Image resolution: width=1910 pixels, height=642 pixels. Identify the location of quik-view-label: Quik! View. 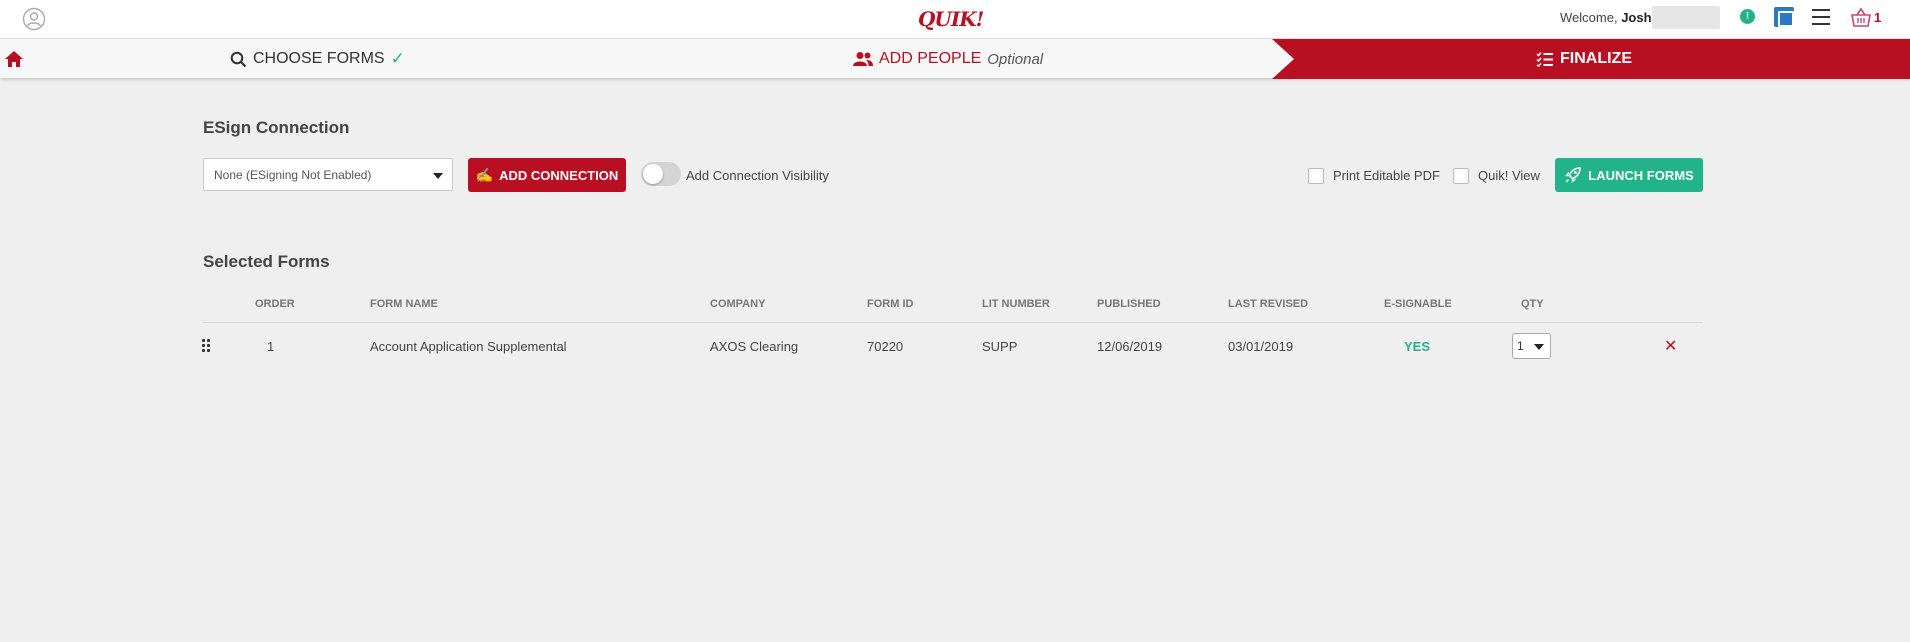
(1509, 175).